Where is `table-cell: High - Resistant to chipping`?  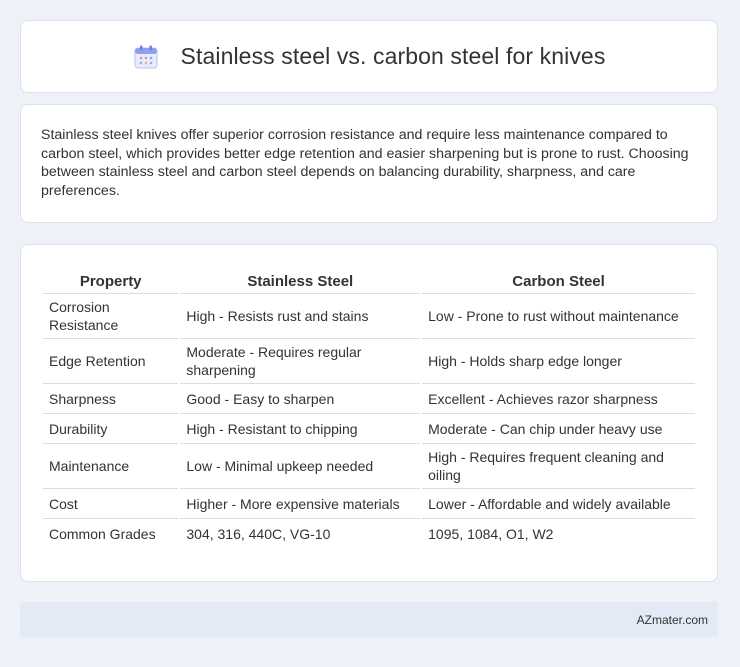 table-cell: High - Resistant to chipping is located at coordinates (300, 429).